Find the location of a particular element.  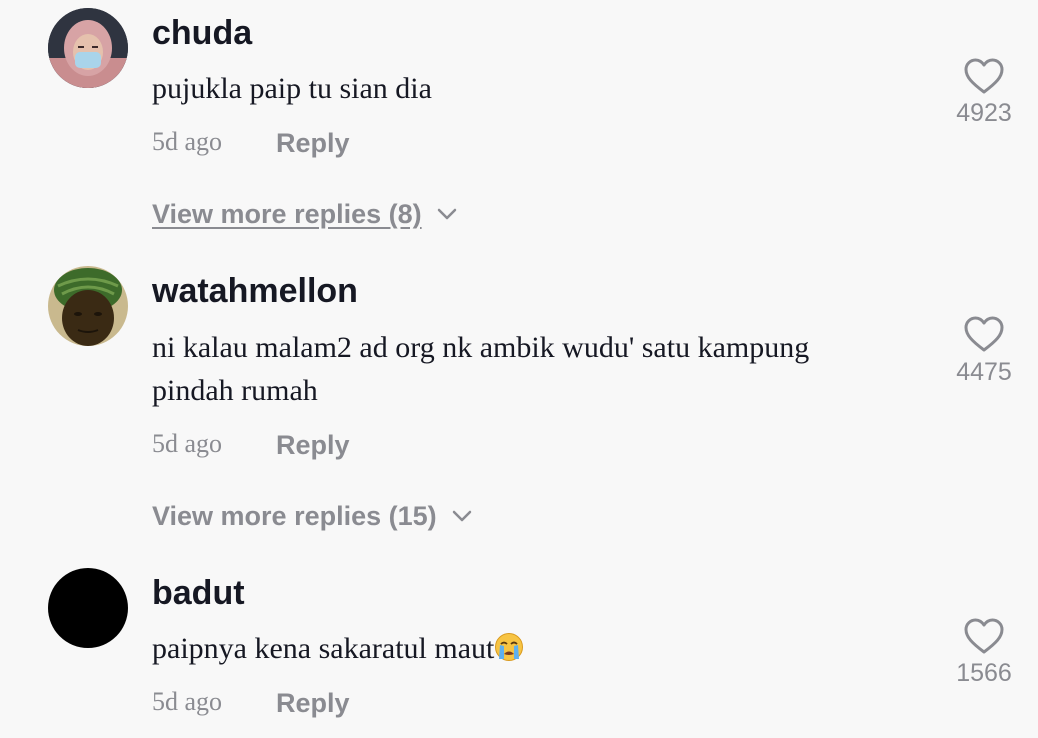

username: chuda is located at coordinates (202, 33).